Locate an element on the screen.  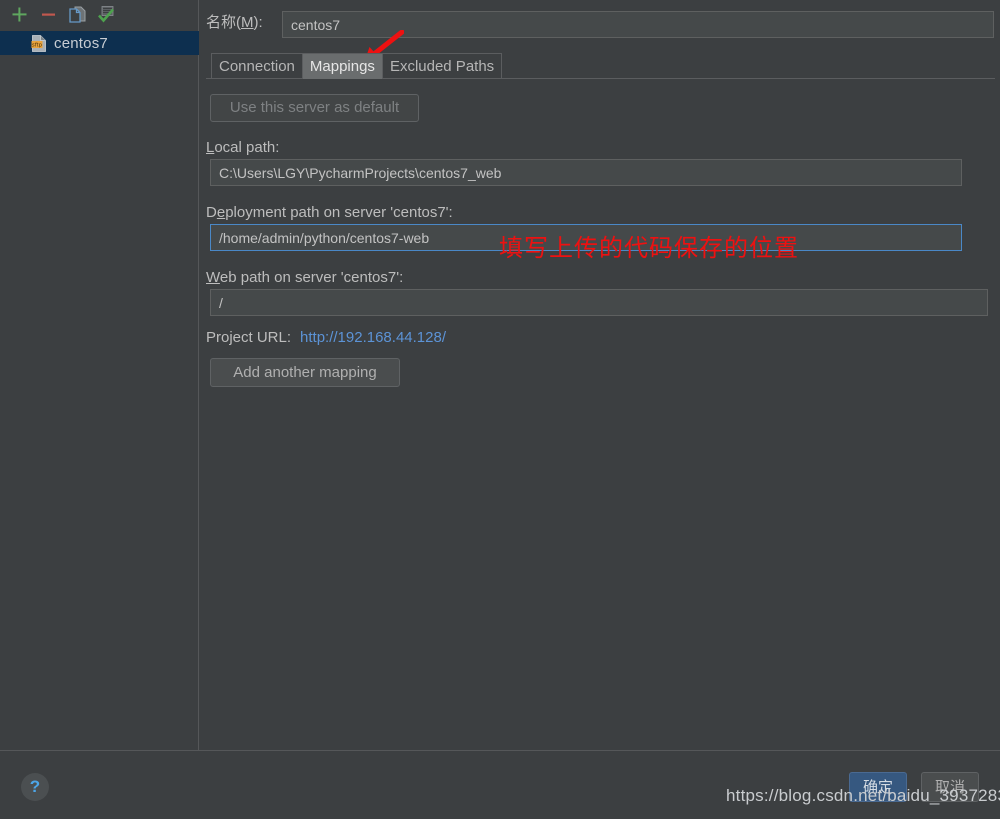
help-button: ? is located at coordinates (35, 787).